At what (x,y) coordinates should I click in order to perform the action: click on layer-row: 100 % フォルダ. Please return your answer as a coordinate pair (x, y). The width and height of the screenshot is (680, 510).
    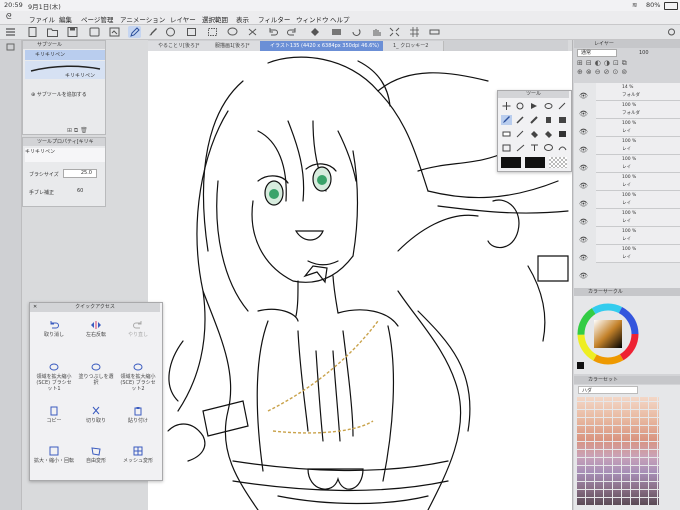
    Looking at the image, I should click on (638, 110).